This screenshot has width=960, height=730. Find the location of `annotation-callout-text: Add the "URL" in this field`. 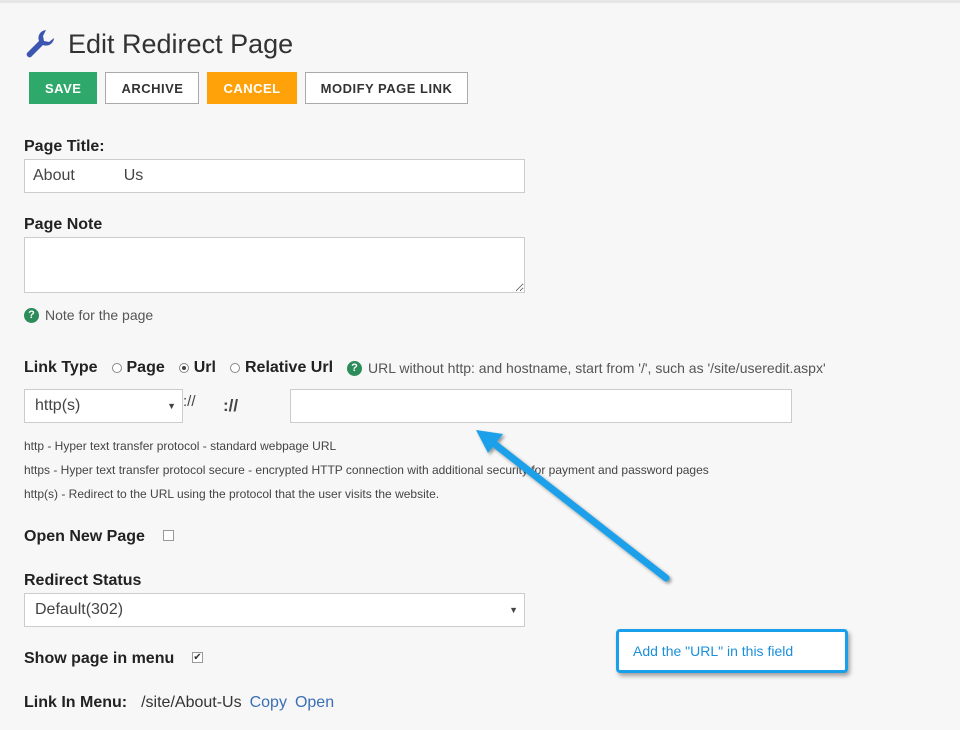

annotation-callout-text: Add the "URL" in this field is located at coordinates (713, 651).